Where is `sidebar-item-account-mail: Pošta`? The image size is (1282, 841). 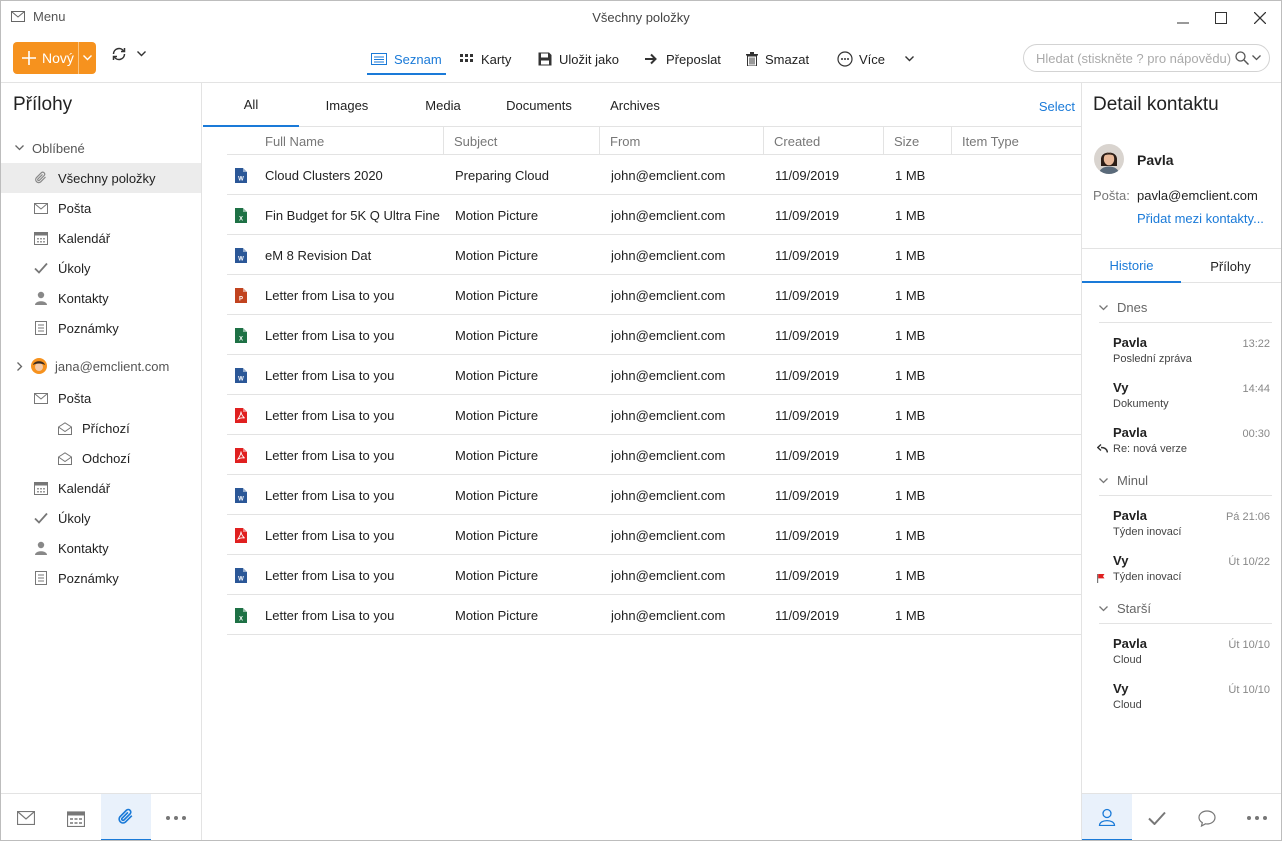
sidebar-item-account-mail: Pošta is located at coordinates (101, 398).